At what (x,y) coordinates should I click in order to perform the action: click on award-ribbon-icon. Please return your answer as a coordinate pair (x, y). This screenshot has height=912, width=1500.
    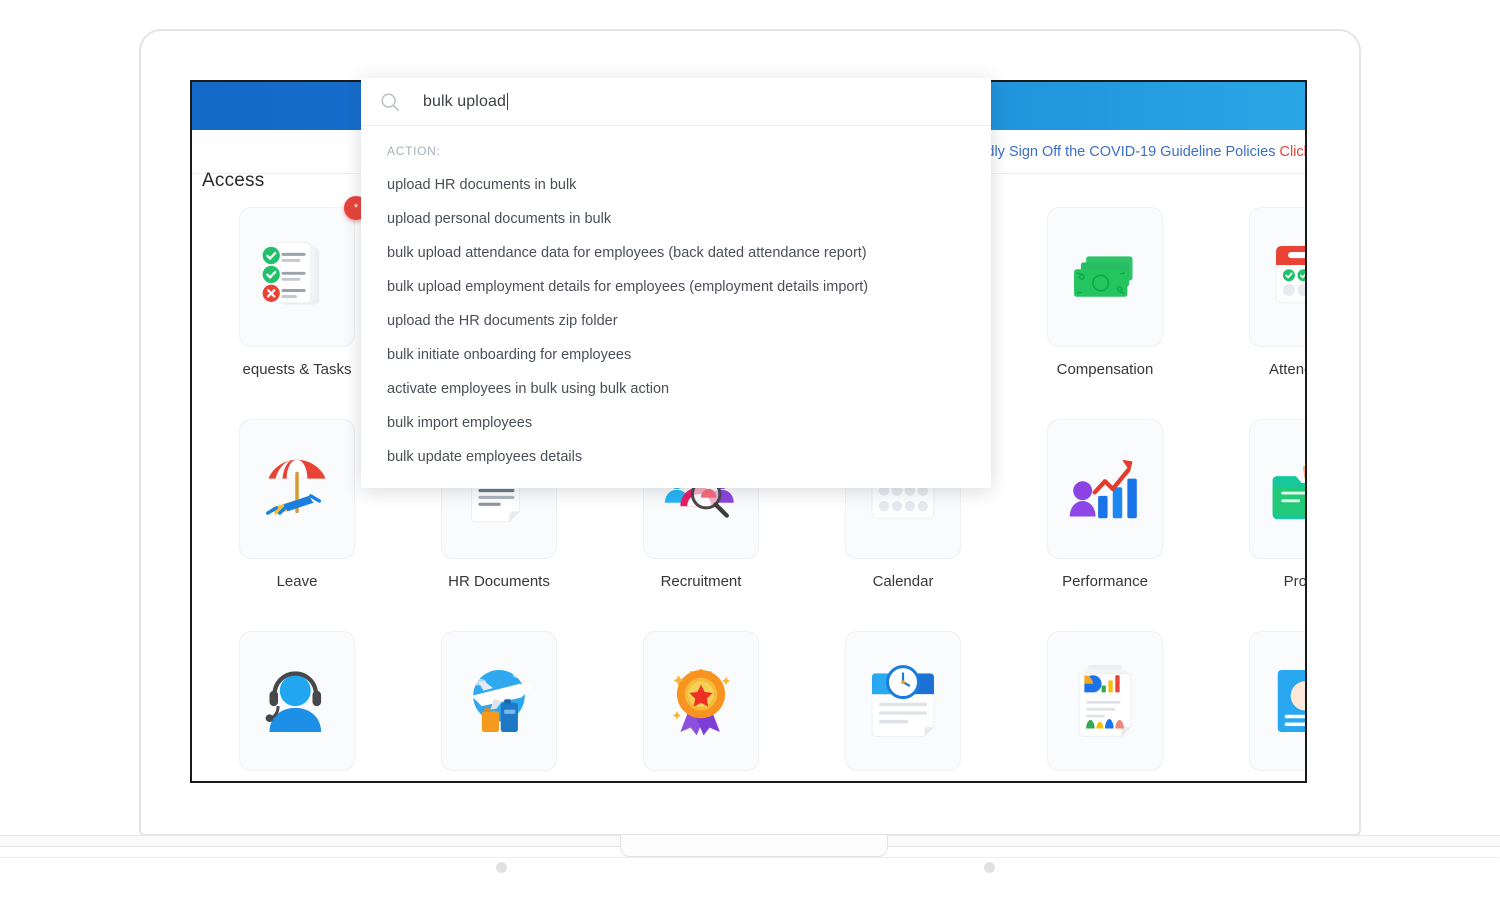
    Looking at the image, I should click on (701, 702).